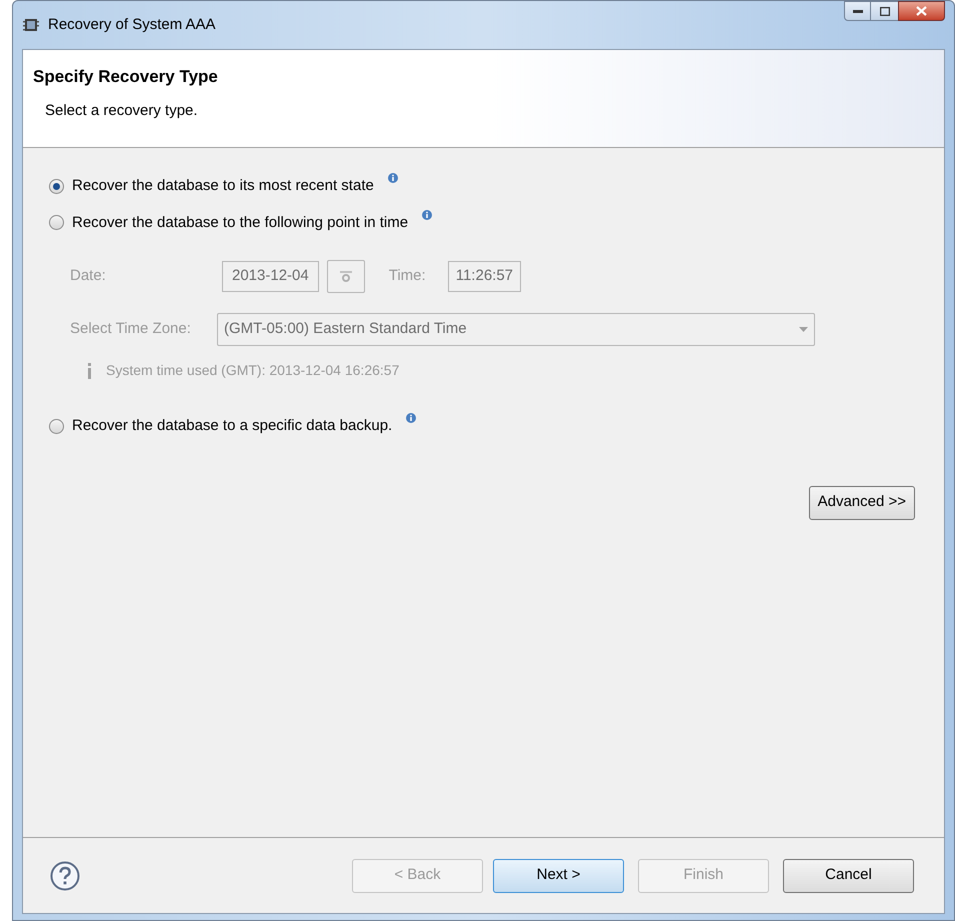  I want to click on system-time-note: System time used (GMT): 2013-12-04 16:26:57, so click(253, 370).